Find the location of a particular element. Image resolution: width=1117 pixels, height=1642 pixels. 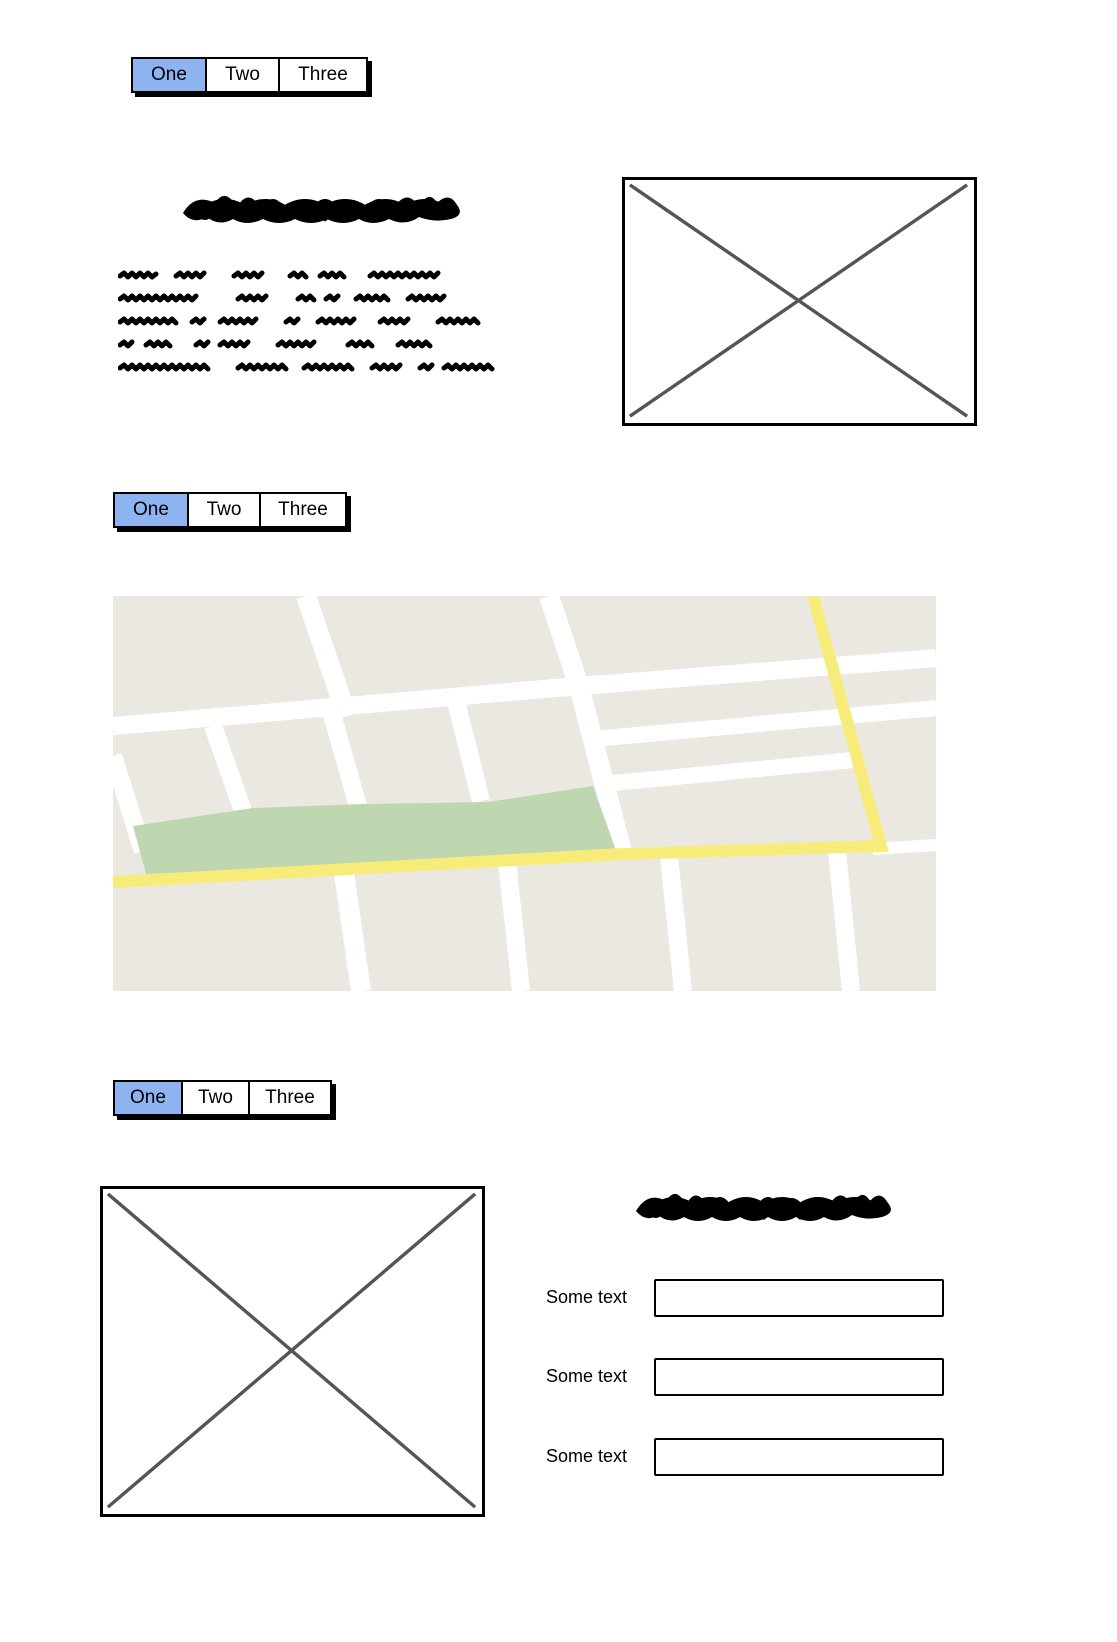

image-placeholder-bottom is located at coordinates (292, 1351).